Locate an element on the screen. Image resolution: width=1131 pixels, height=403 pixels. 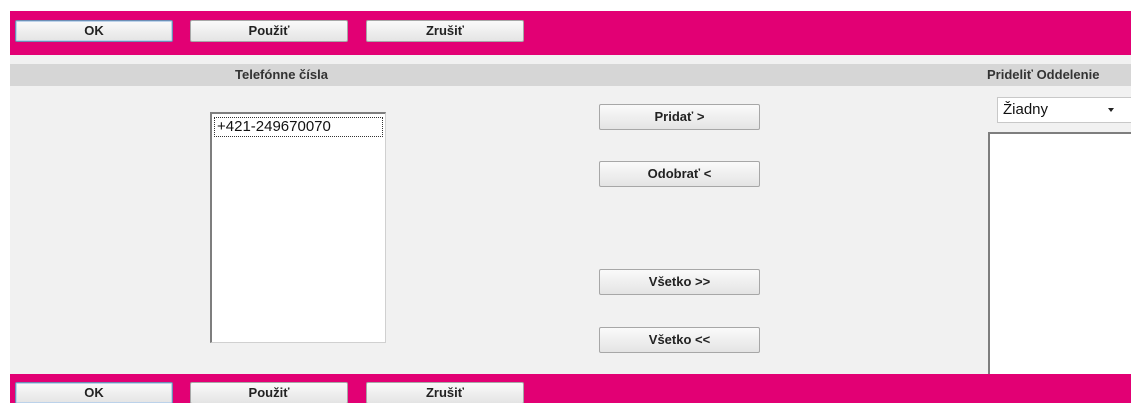
apply-button-bottom: Použiť is located at coordinates (269, 392).